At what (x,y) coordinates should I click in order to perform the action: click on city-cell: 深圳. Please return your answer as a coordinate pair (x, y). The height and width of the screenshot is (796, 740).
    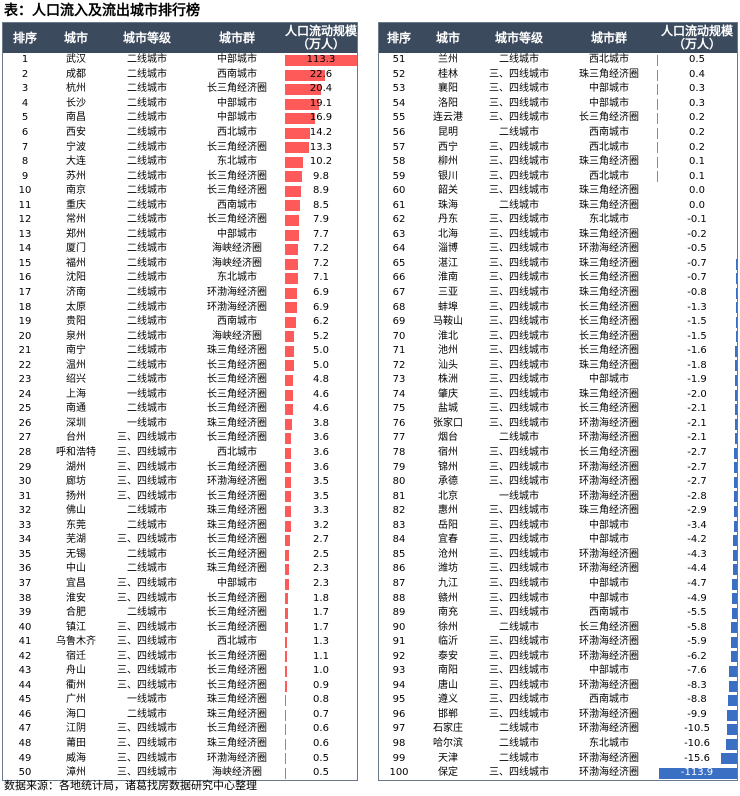
    Looking at the image, I should click on (76, 423).